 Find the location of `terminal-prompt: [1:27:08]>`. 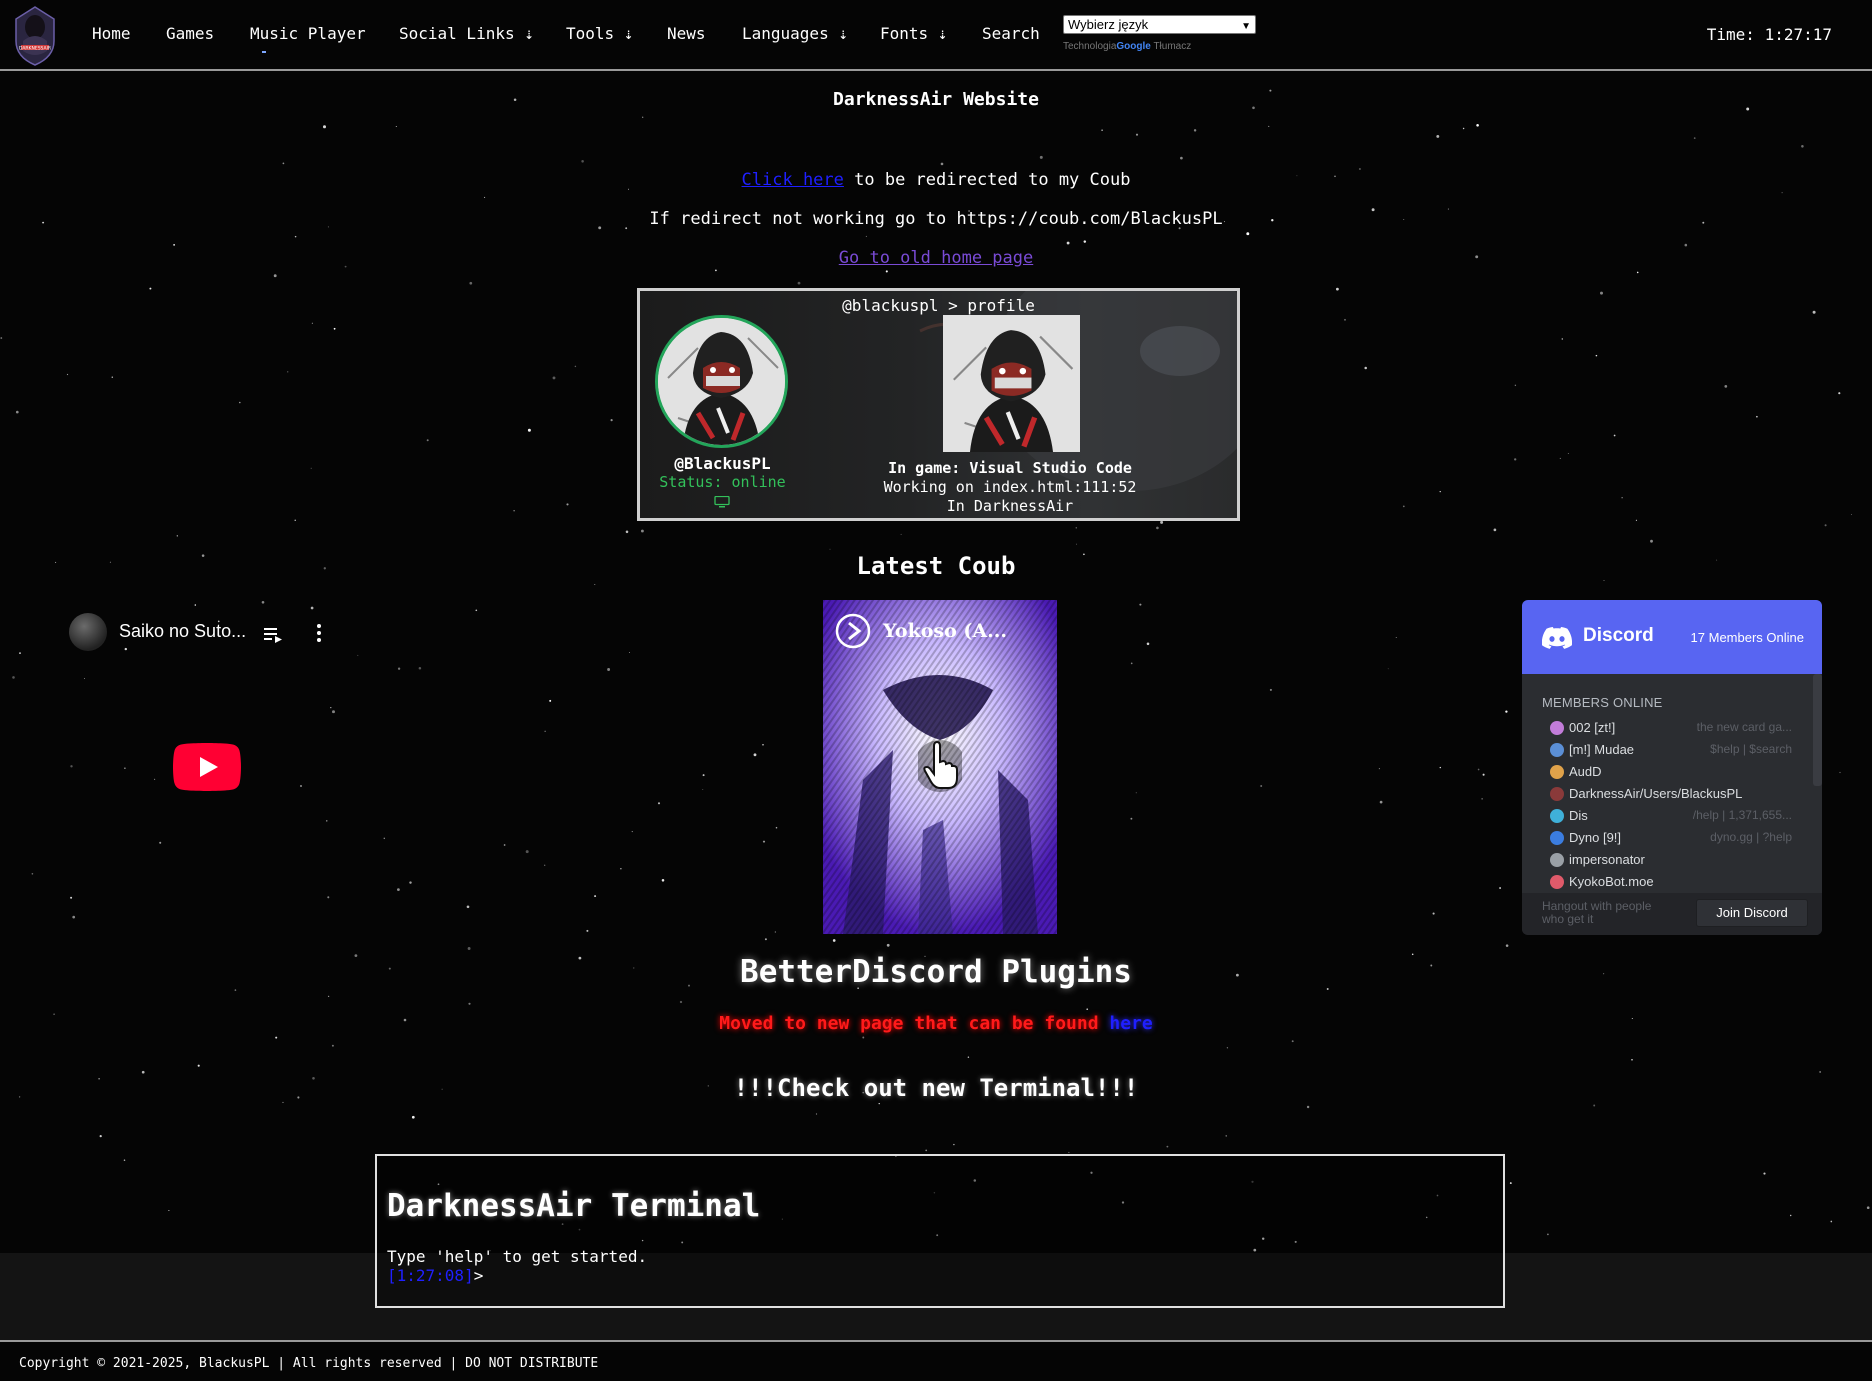

terminal-prompt: [1:27:08]> is located at coordinates (435, 1275).